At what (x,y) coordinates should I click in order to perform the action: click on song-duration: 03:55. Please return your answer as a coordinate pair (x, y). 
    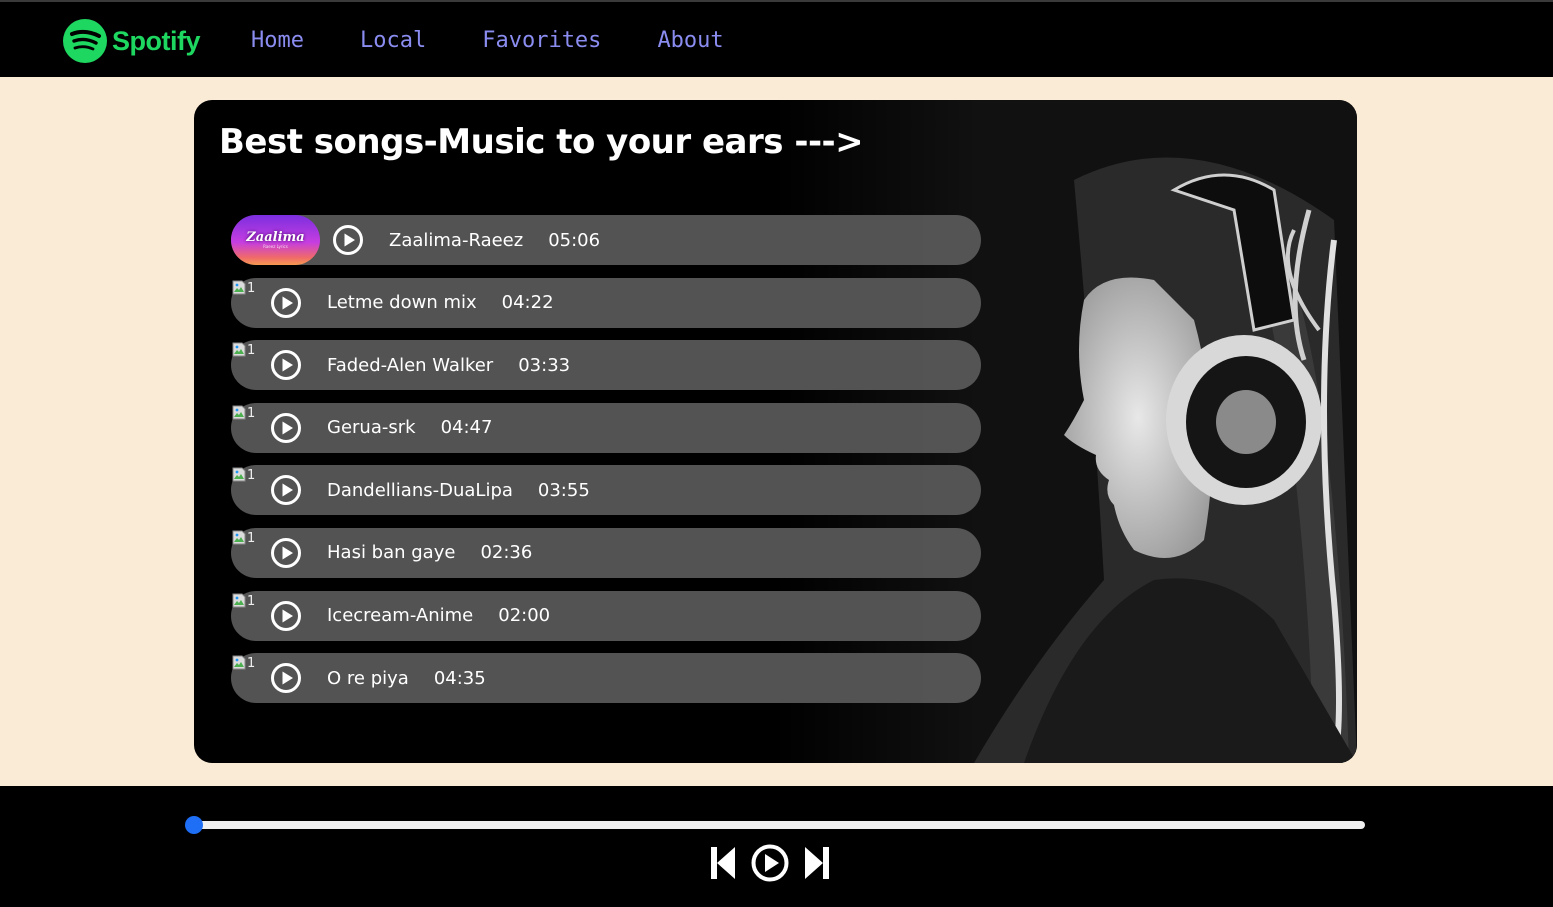
    Looking at the image, I should click on (563, 490).